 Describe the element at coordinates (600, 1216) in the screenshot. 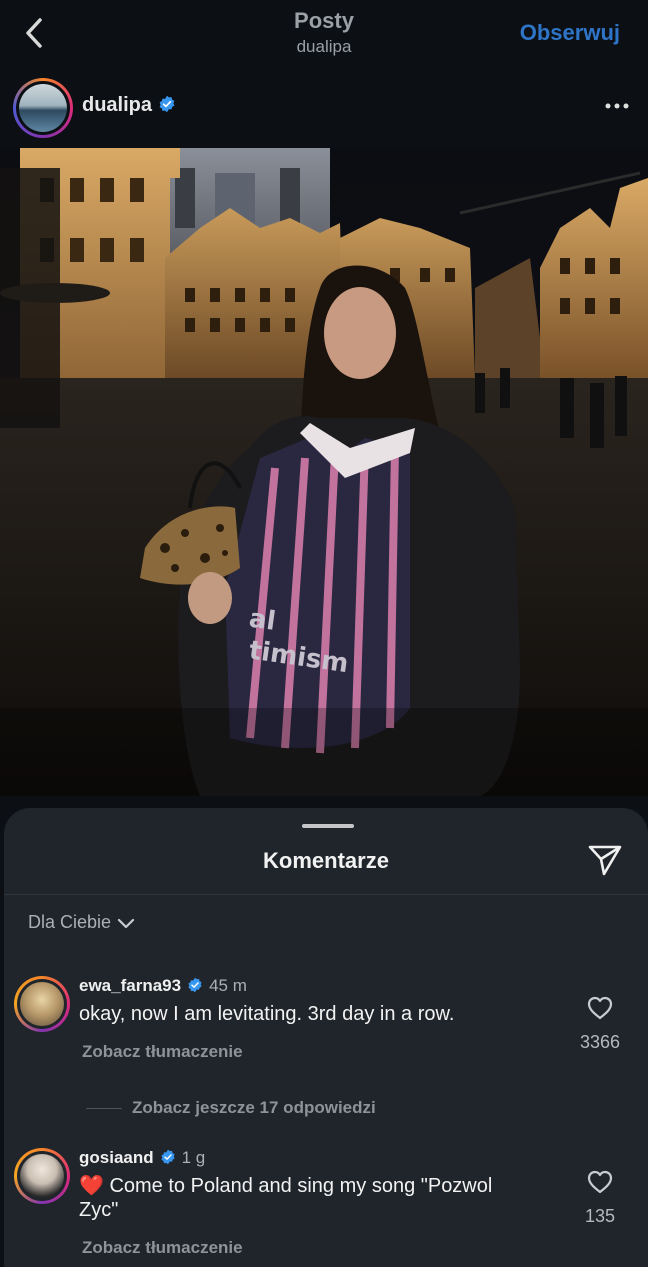

I see `like-count: 135` at that location.